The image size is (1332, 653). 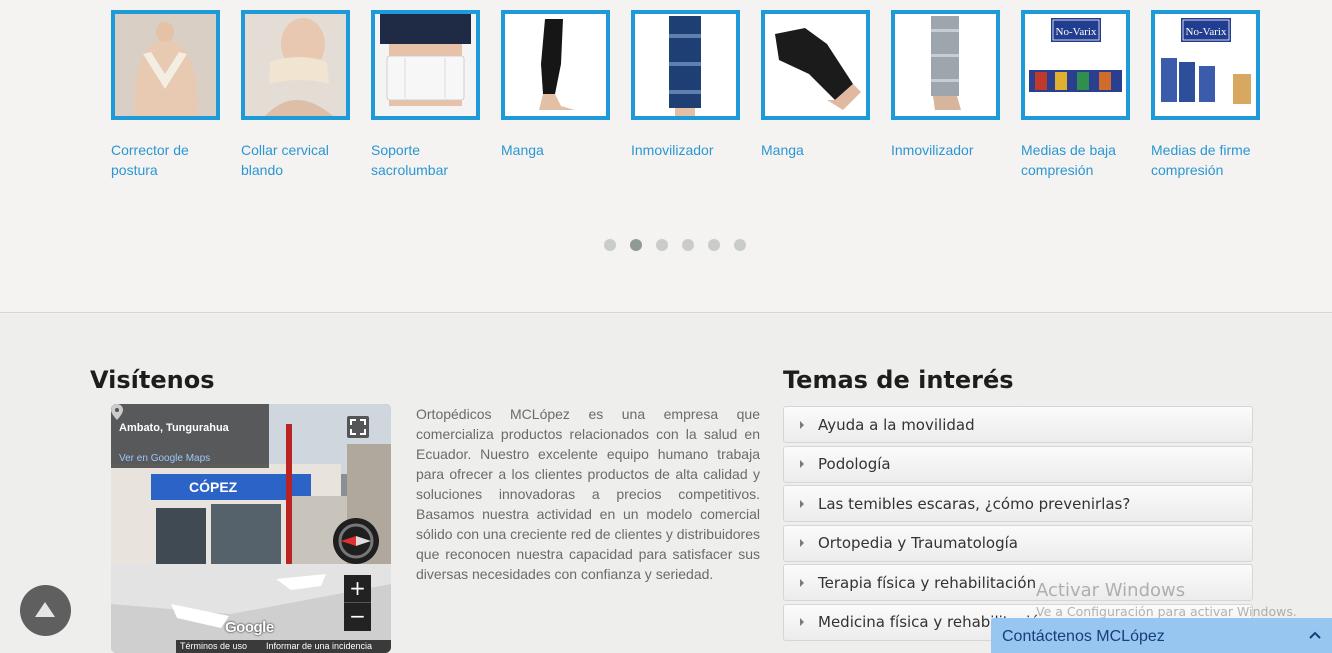 I want to click on map-report-link: Informar de una incidencia, so click(x=319, y=646).